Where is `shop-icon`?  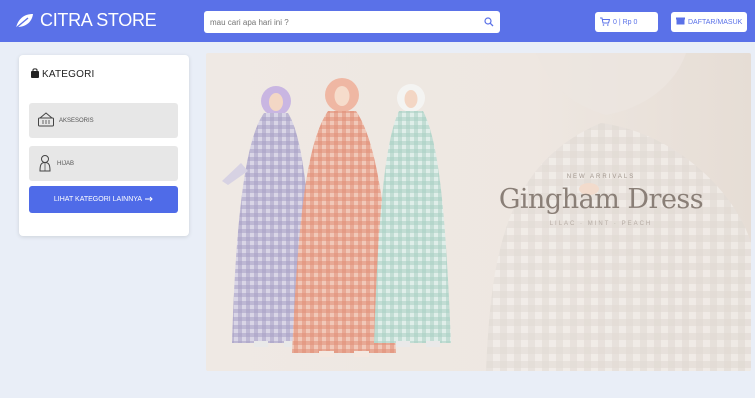
shop-icon is located at coordinates (680, 22).